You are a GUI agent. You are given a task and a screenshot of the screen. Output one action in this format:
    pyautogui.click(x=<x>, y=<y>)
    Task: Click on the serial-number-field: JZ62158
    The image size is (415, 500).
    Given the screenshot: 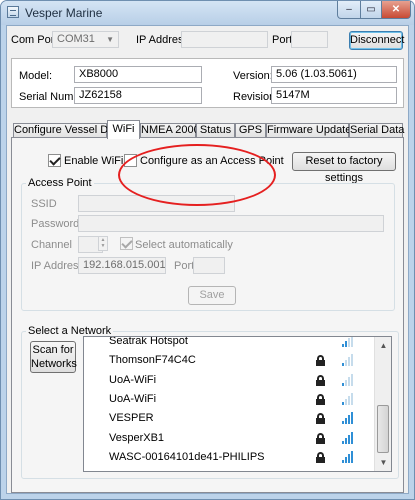 What is the action you would take?
    pyautogui.click(x=138, y=95)
    